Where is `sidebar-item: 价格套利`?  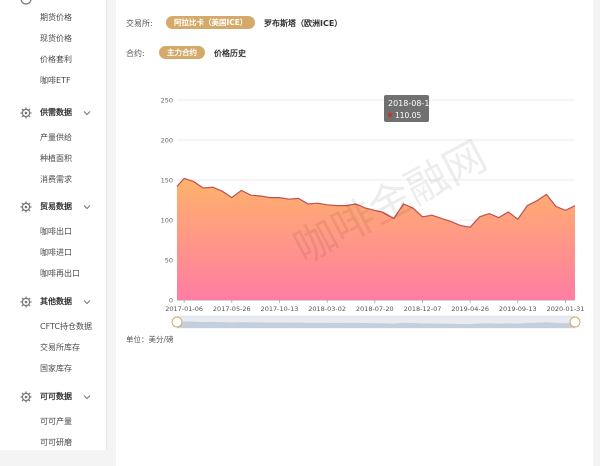 sidebar-item: 价格套利 is located at coordinates (56, 59).